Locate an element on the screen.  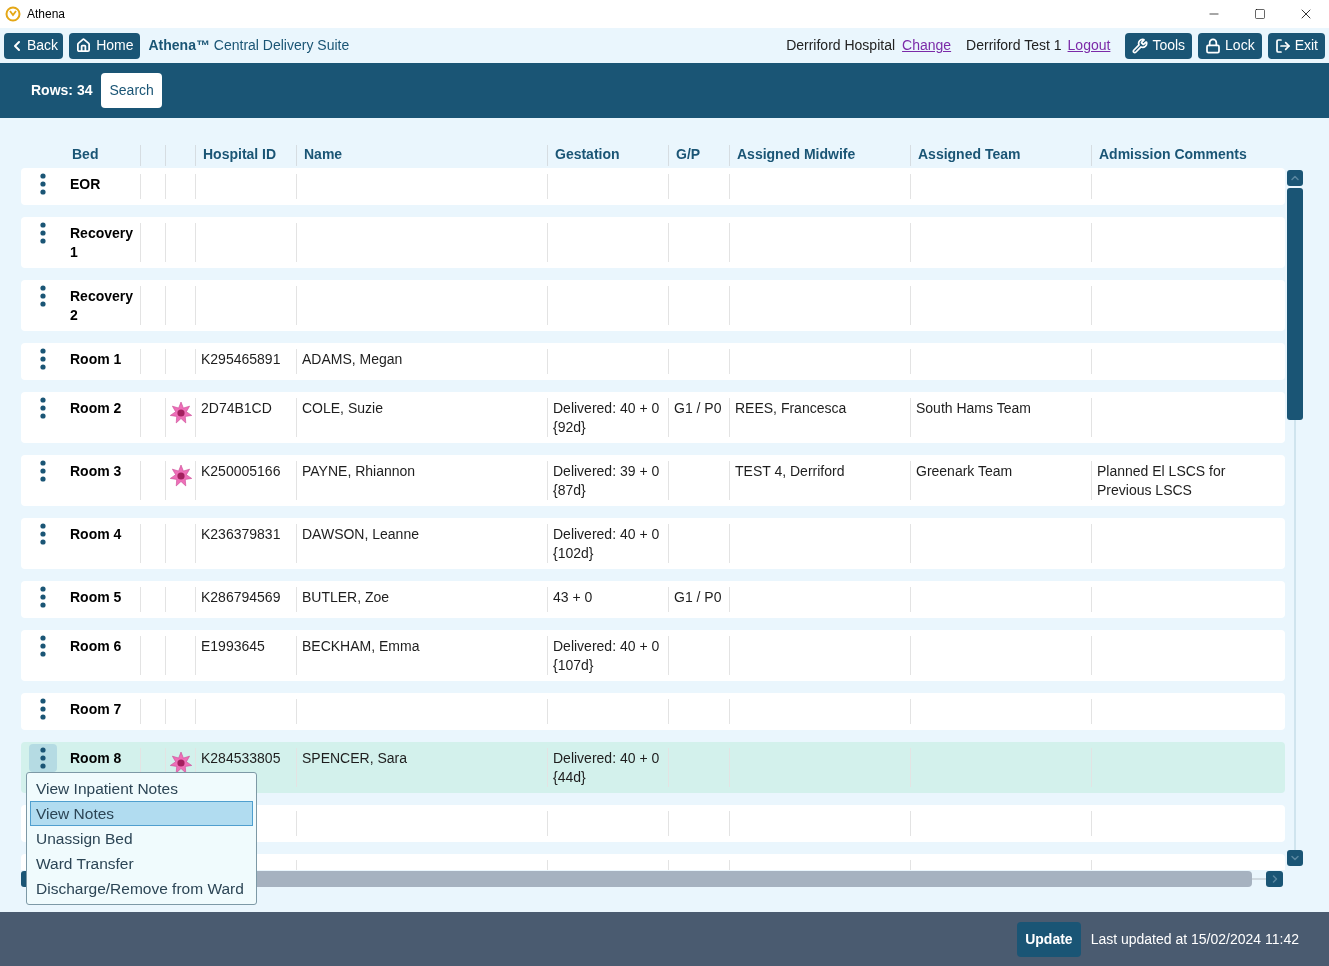
table-row: Room 3 K250005166 PAYNE, Rhiannon Delivered: 39 + 0 {87d} TEST 4, Derriford Greenark Team Planned El LSCS for Previous LSCS is located at coordinates (653, 480).